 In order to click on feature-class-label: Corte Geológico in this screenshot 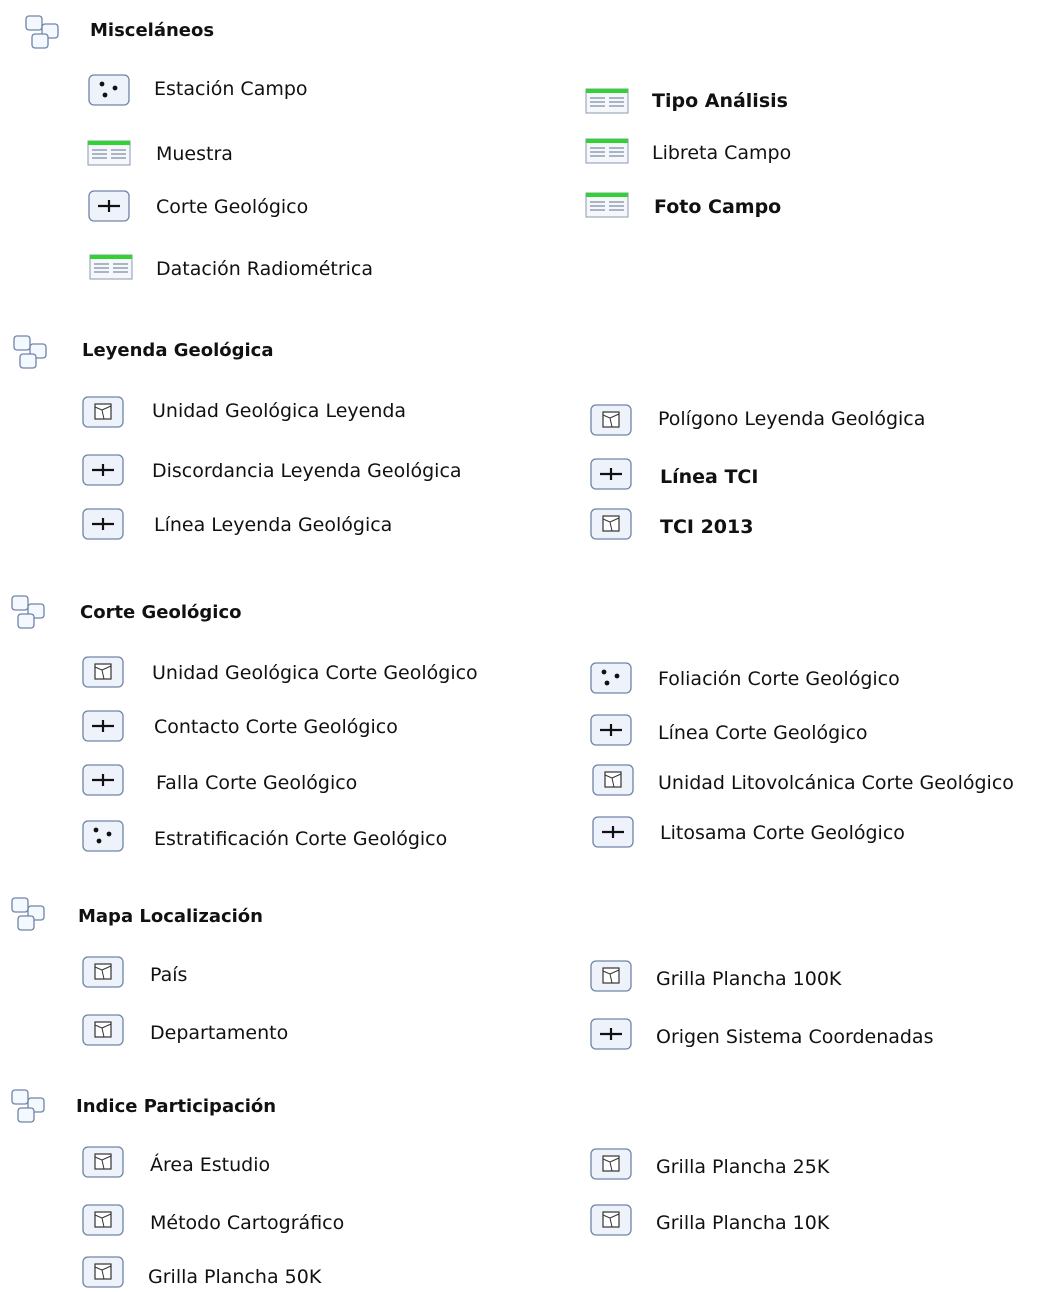, I will do `click(232, 207)`.